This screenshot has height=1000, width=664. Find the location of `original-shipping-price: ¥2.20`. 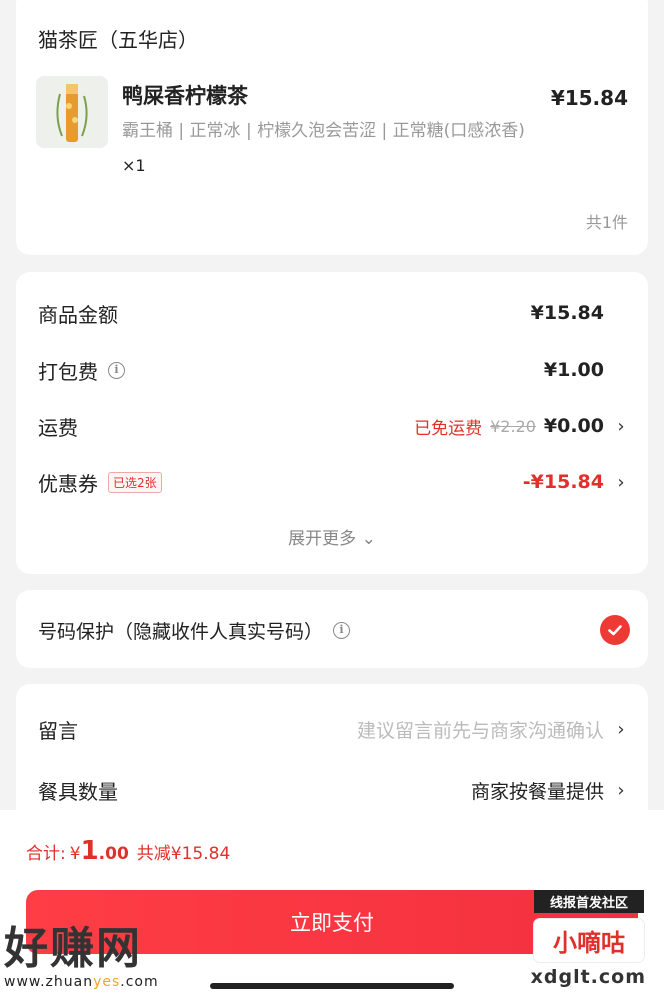

original-shipping-price: ¥2.20 is located at coordinates (513, 426).